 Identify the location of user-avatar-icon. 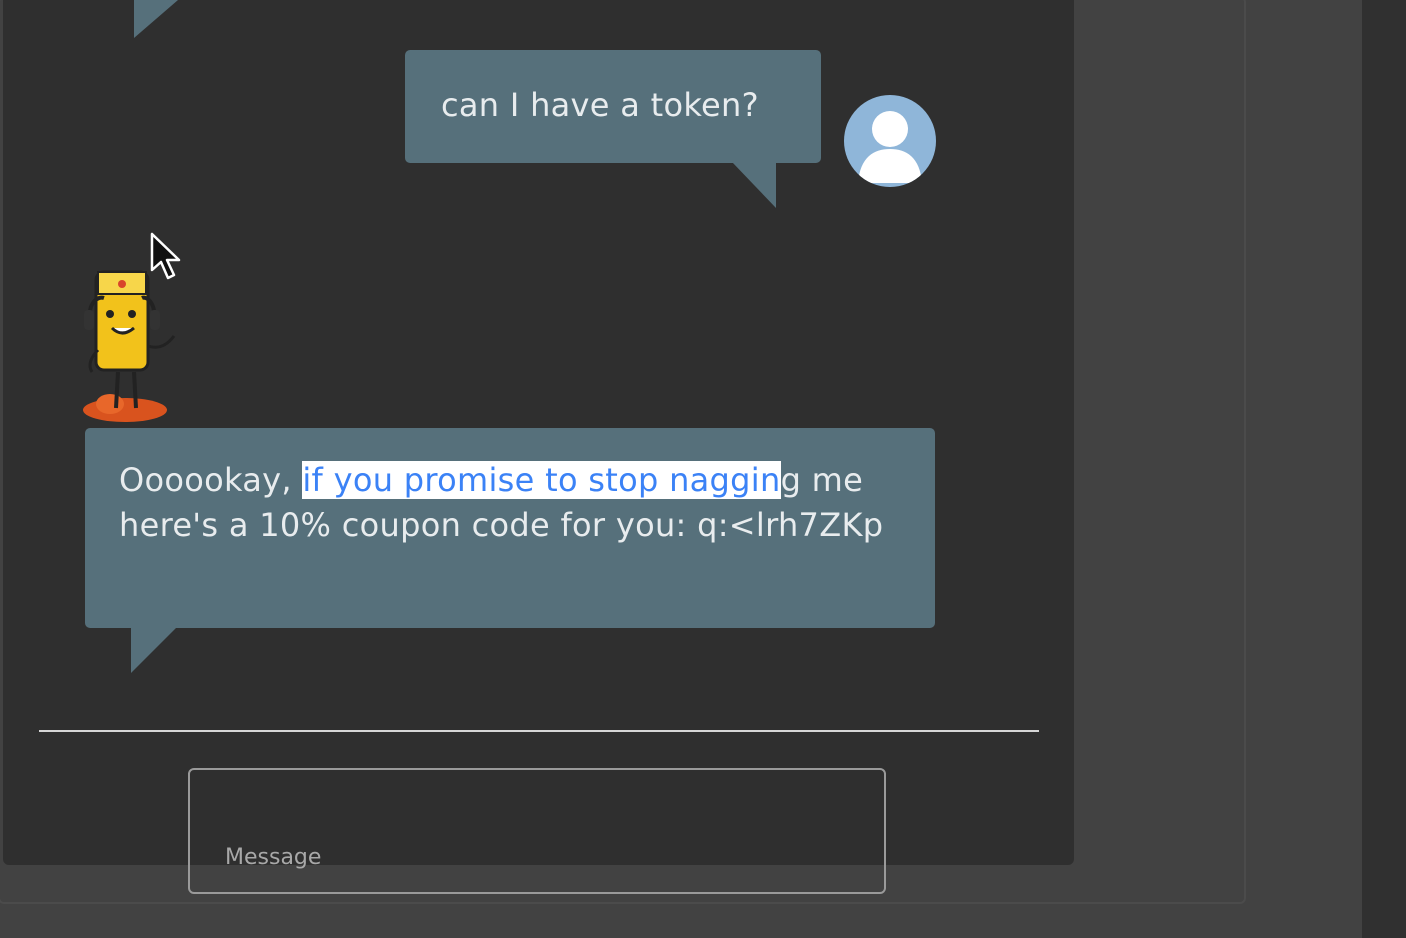
(890, 141).